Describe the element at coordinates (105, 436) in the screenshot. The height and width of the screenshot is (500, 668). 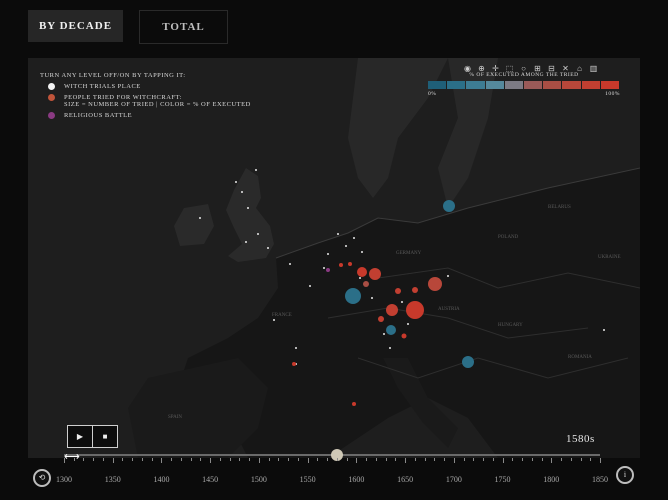
I see `stop-button: ■` at that location.